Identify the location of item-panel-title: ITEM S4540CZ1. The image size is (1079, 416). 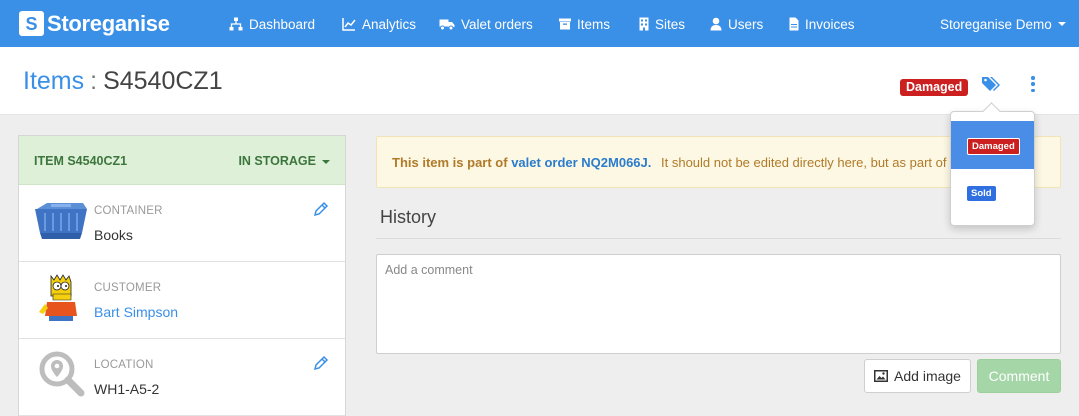
(81, 161).